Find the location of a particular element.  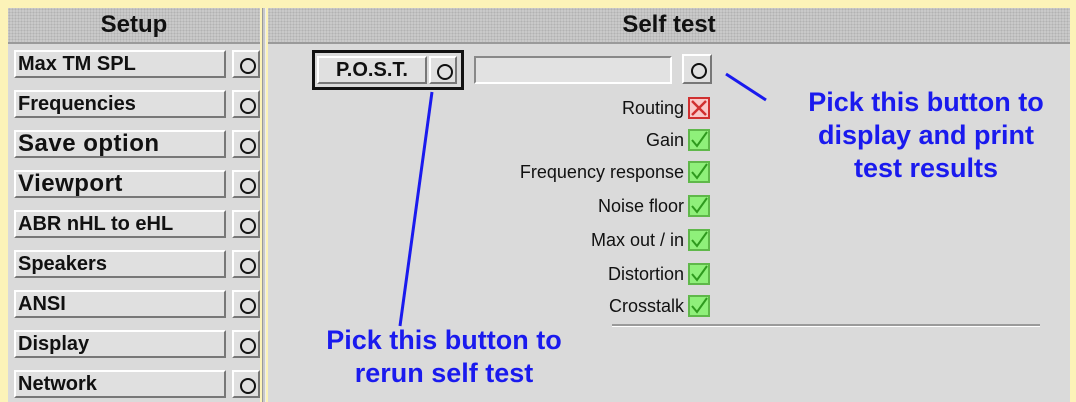

annotation-line: test results is located at coordinates (926, 168).